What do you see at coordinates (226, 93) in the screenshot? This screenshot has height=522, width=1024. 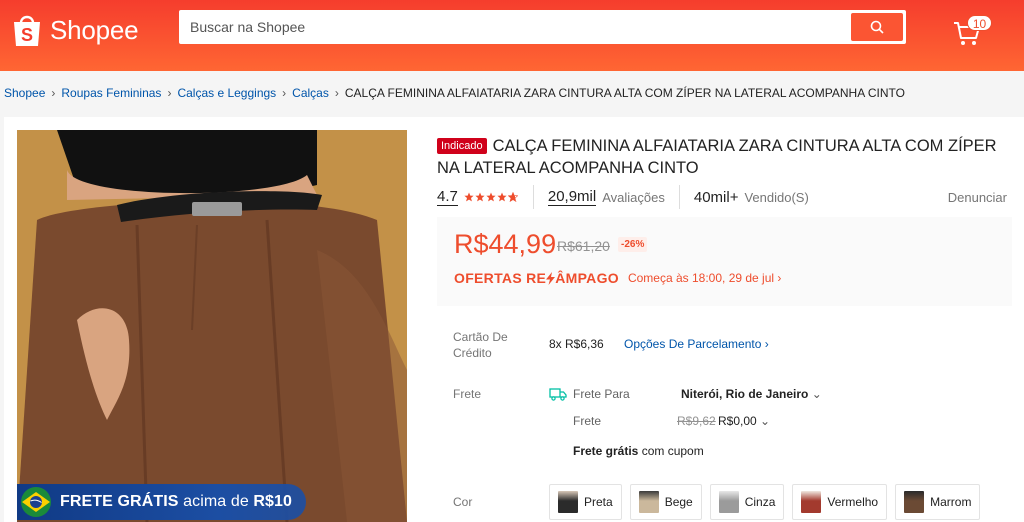 I see `breadcrumb-calcas-leggings: Calças e Leggings` at bounding box center [226, 93].